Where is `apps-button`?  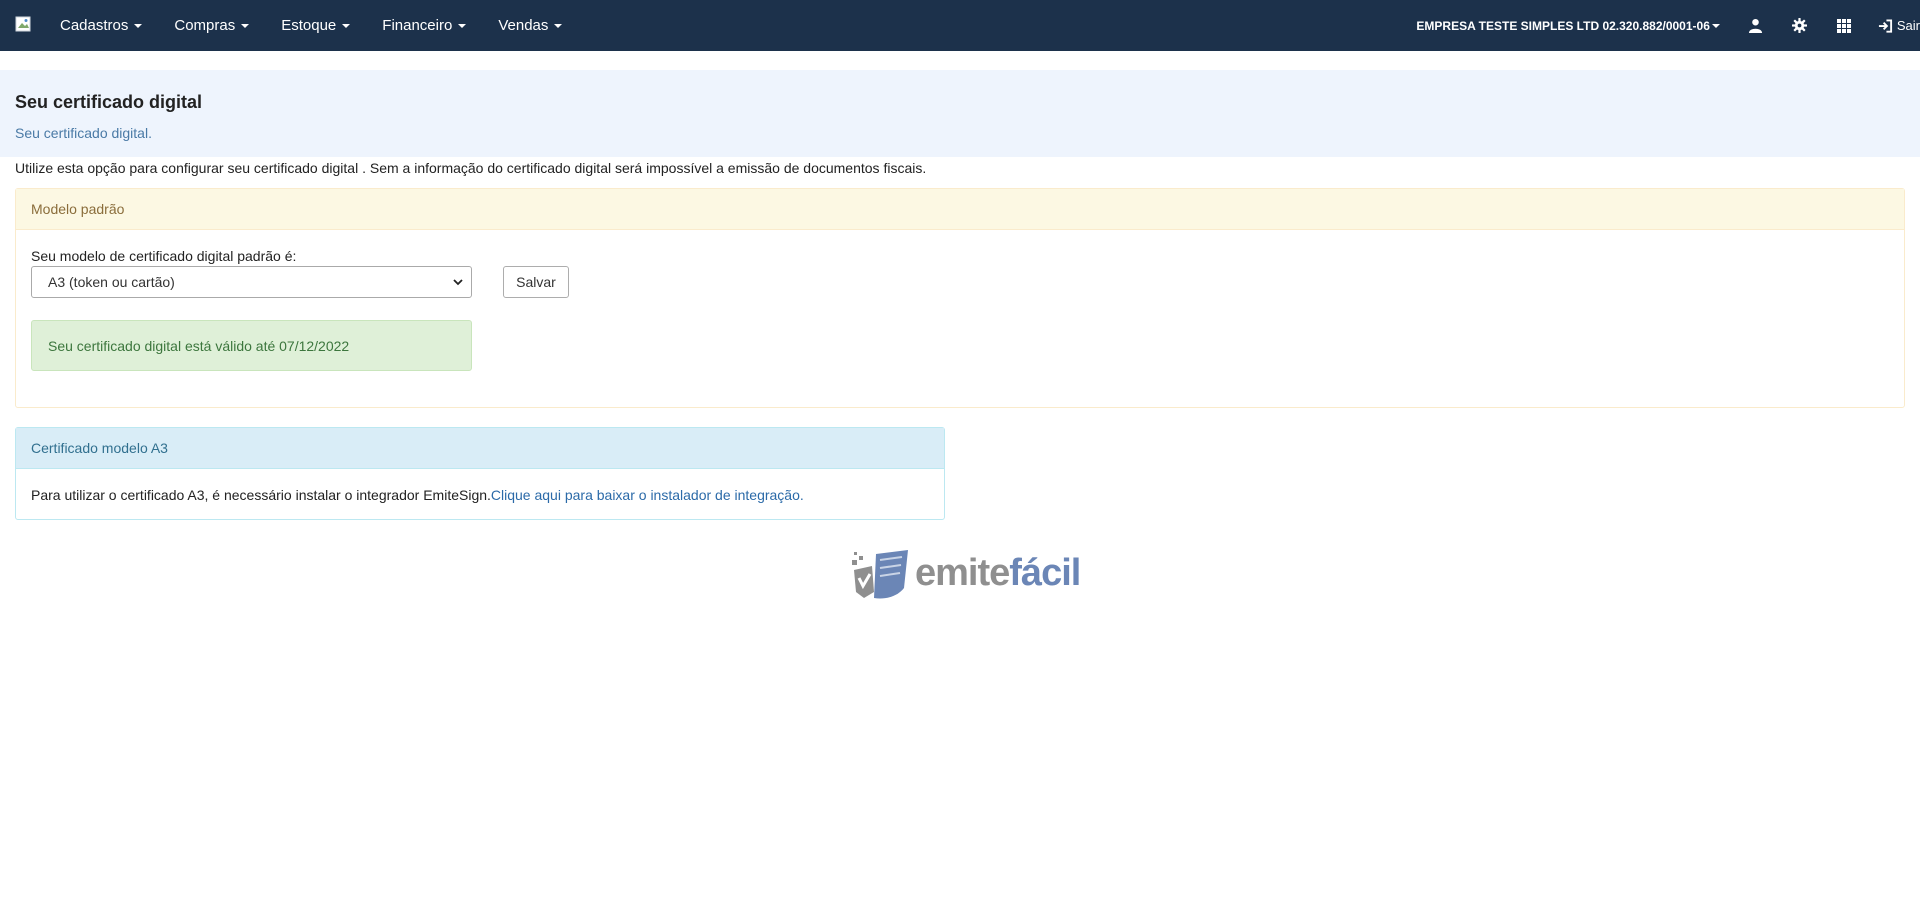 apps-button is located at coordinates (1844, 25).